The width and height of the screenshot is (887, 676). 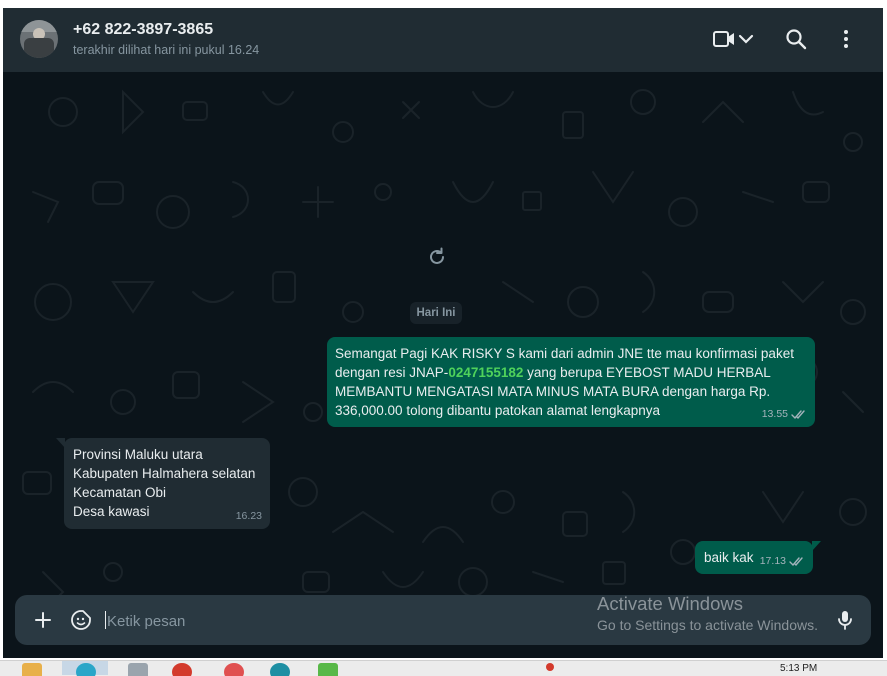 I want to click on excel-icon, so click(x=328, y=669).